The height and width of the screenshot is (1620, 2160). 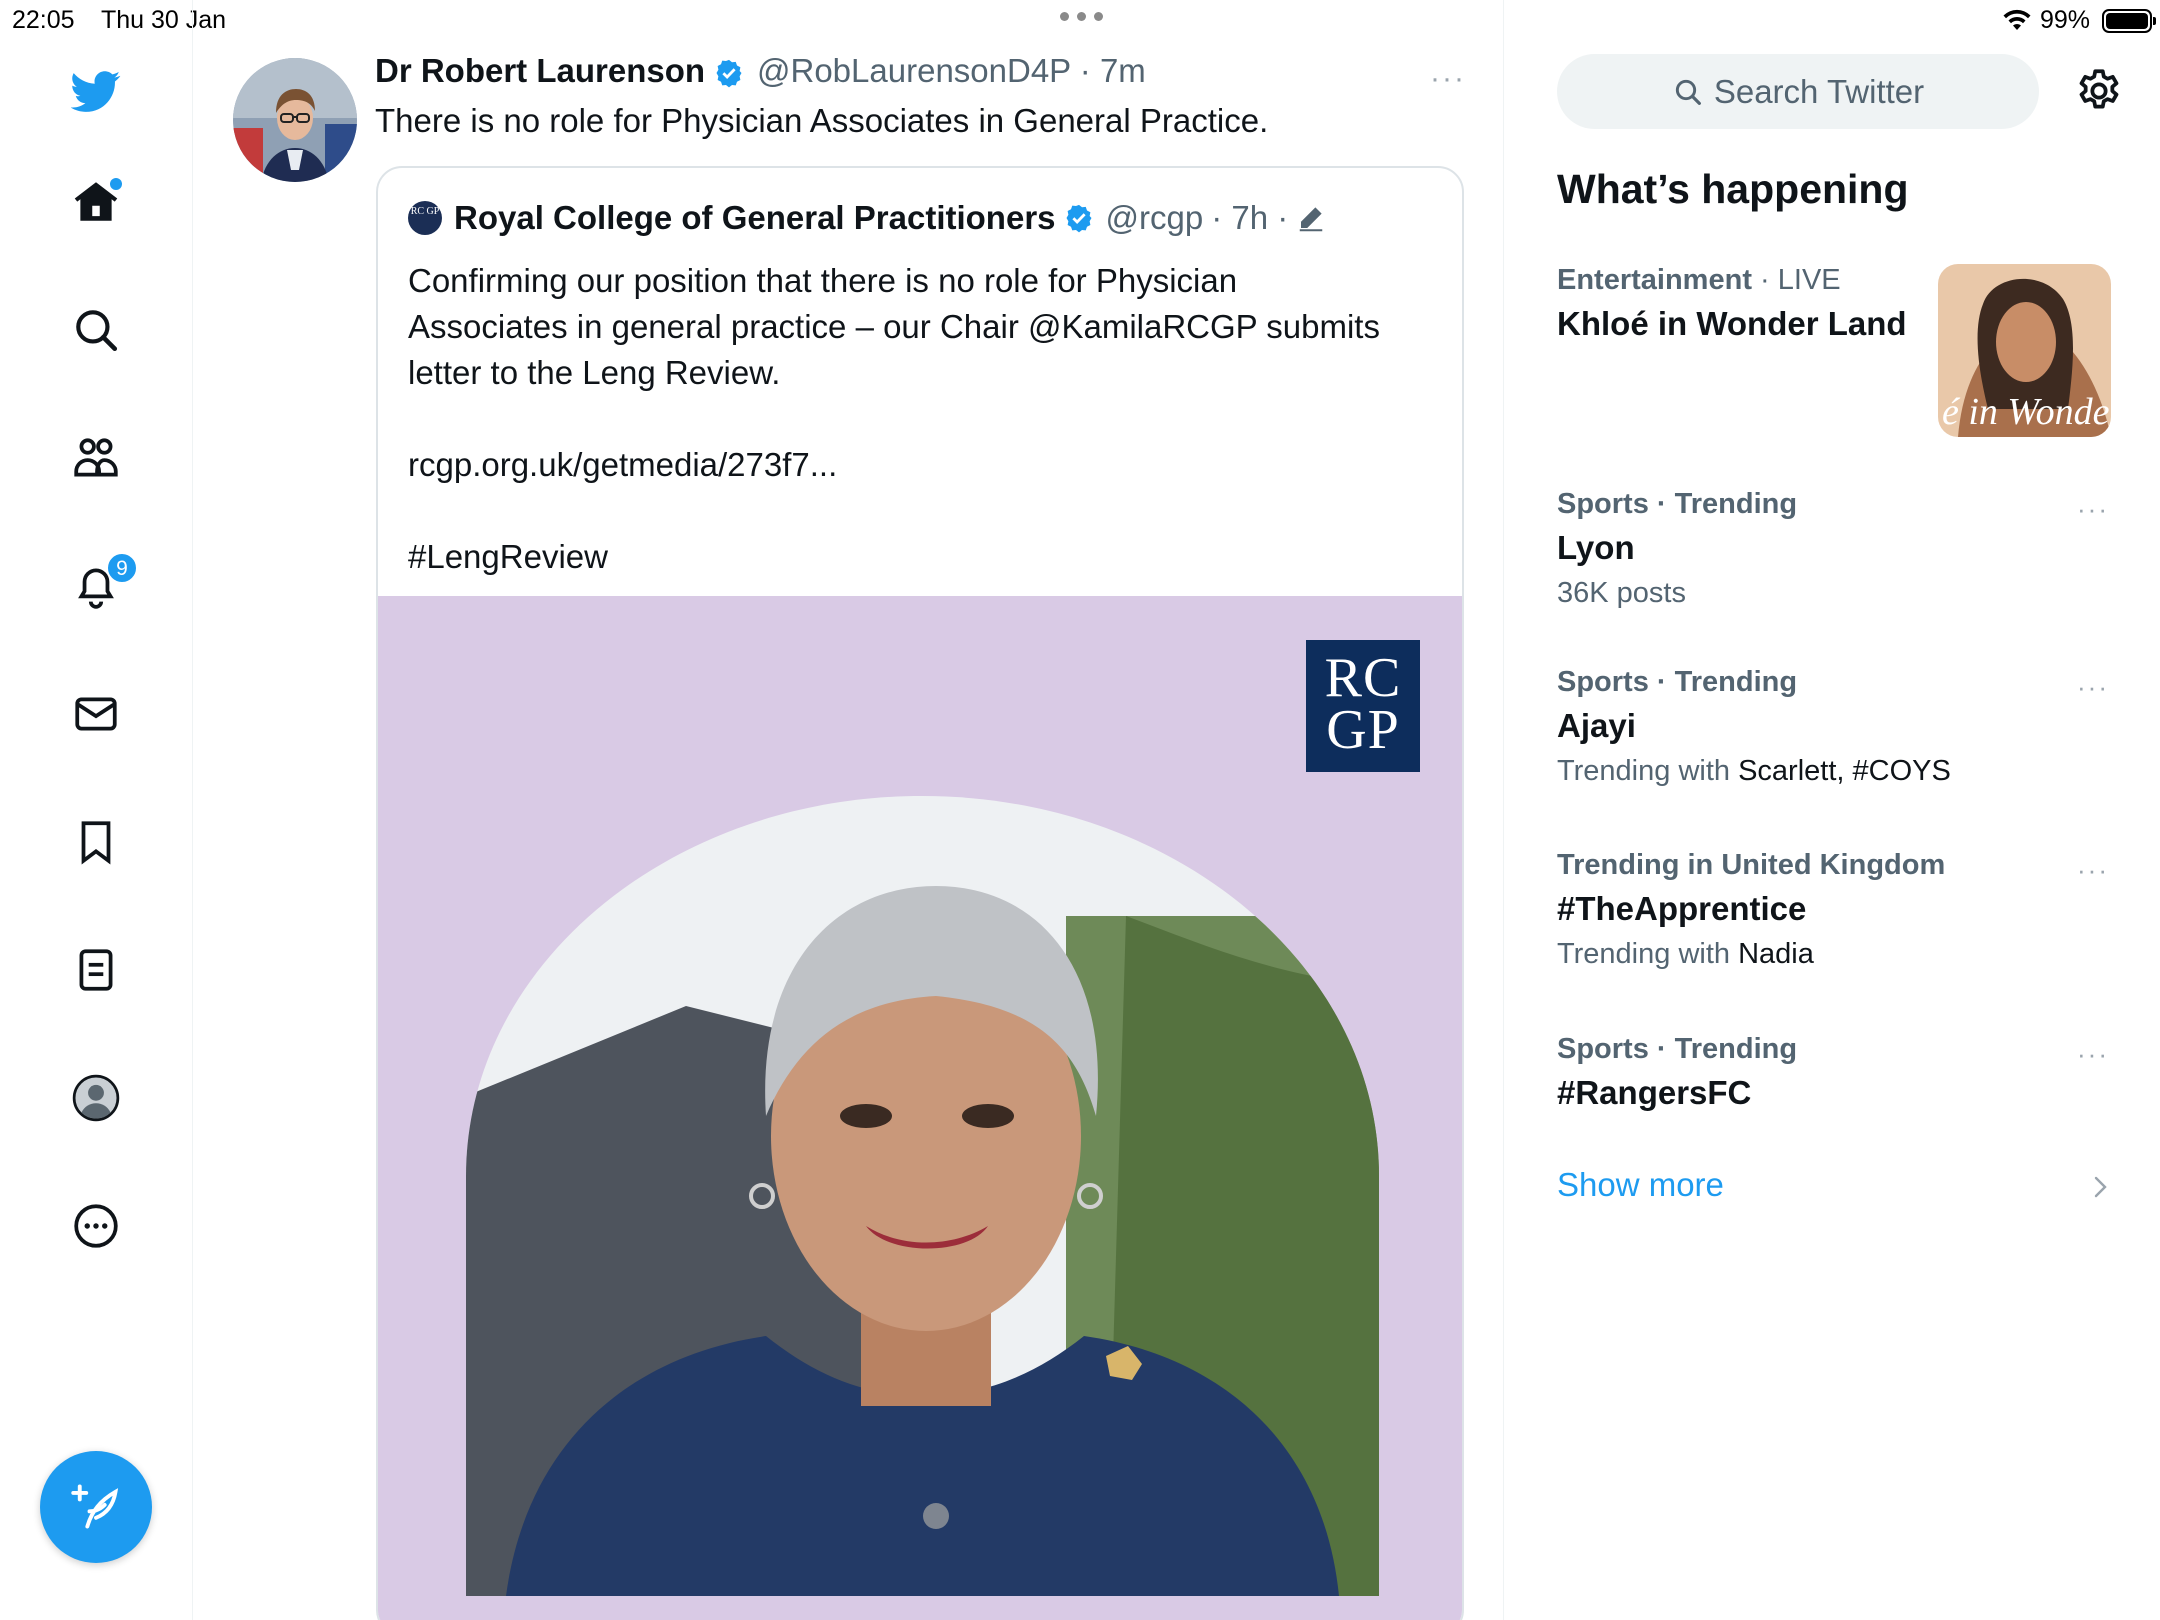 What do you see at coordinates (914, 70) in the screenshot?
I see `tweet-author-handle: @RobLaurensonD4P` at bounding box center [914, 70].